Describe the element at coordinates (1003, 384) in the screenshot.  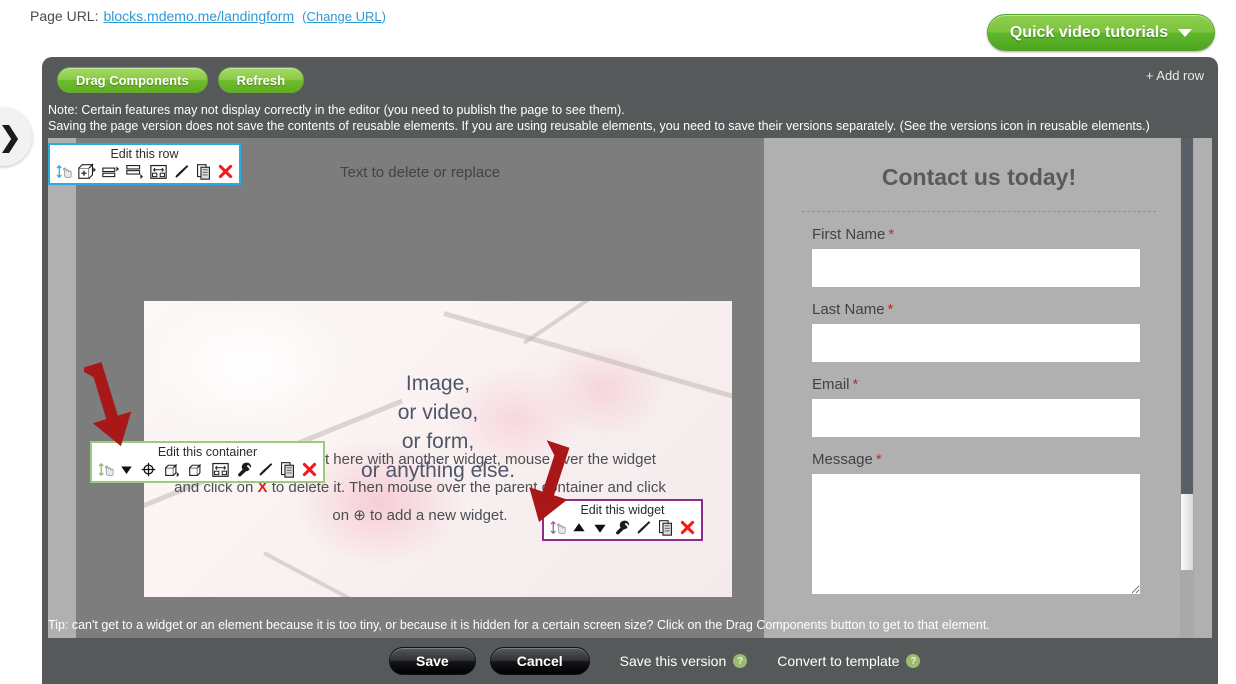
I see `email-label: Email *` at that location.